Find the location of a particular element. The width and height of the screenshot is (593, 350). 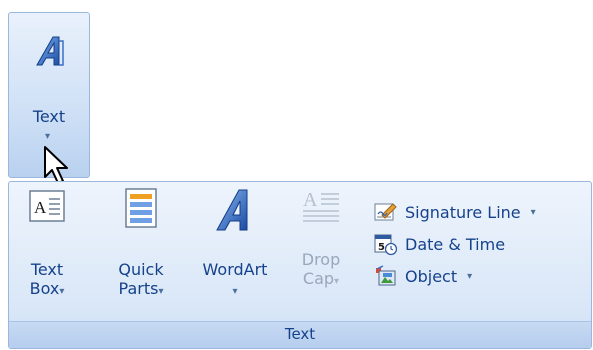

signature-line-label: Signature Line is located at coordinates (463, 212).